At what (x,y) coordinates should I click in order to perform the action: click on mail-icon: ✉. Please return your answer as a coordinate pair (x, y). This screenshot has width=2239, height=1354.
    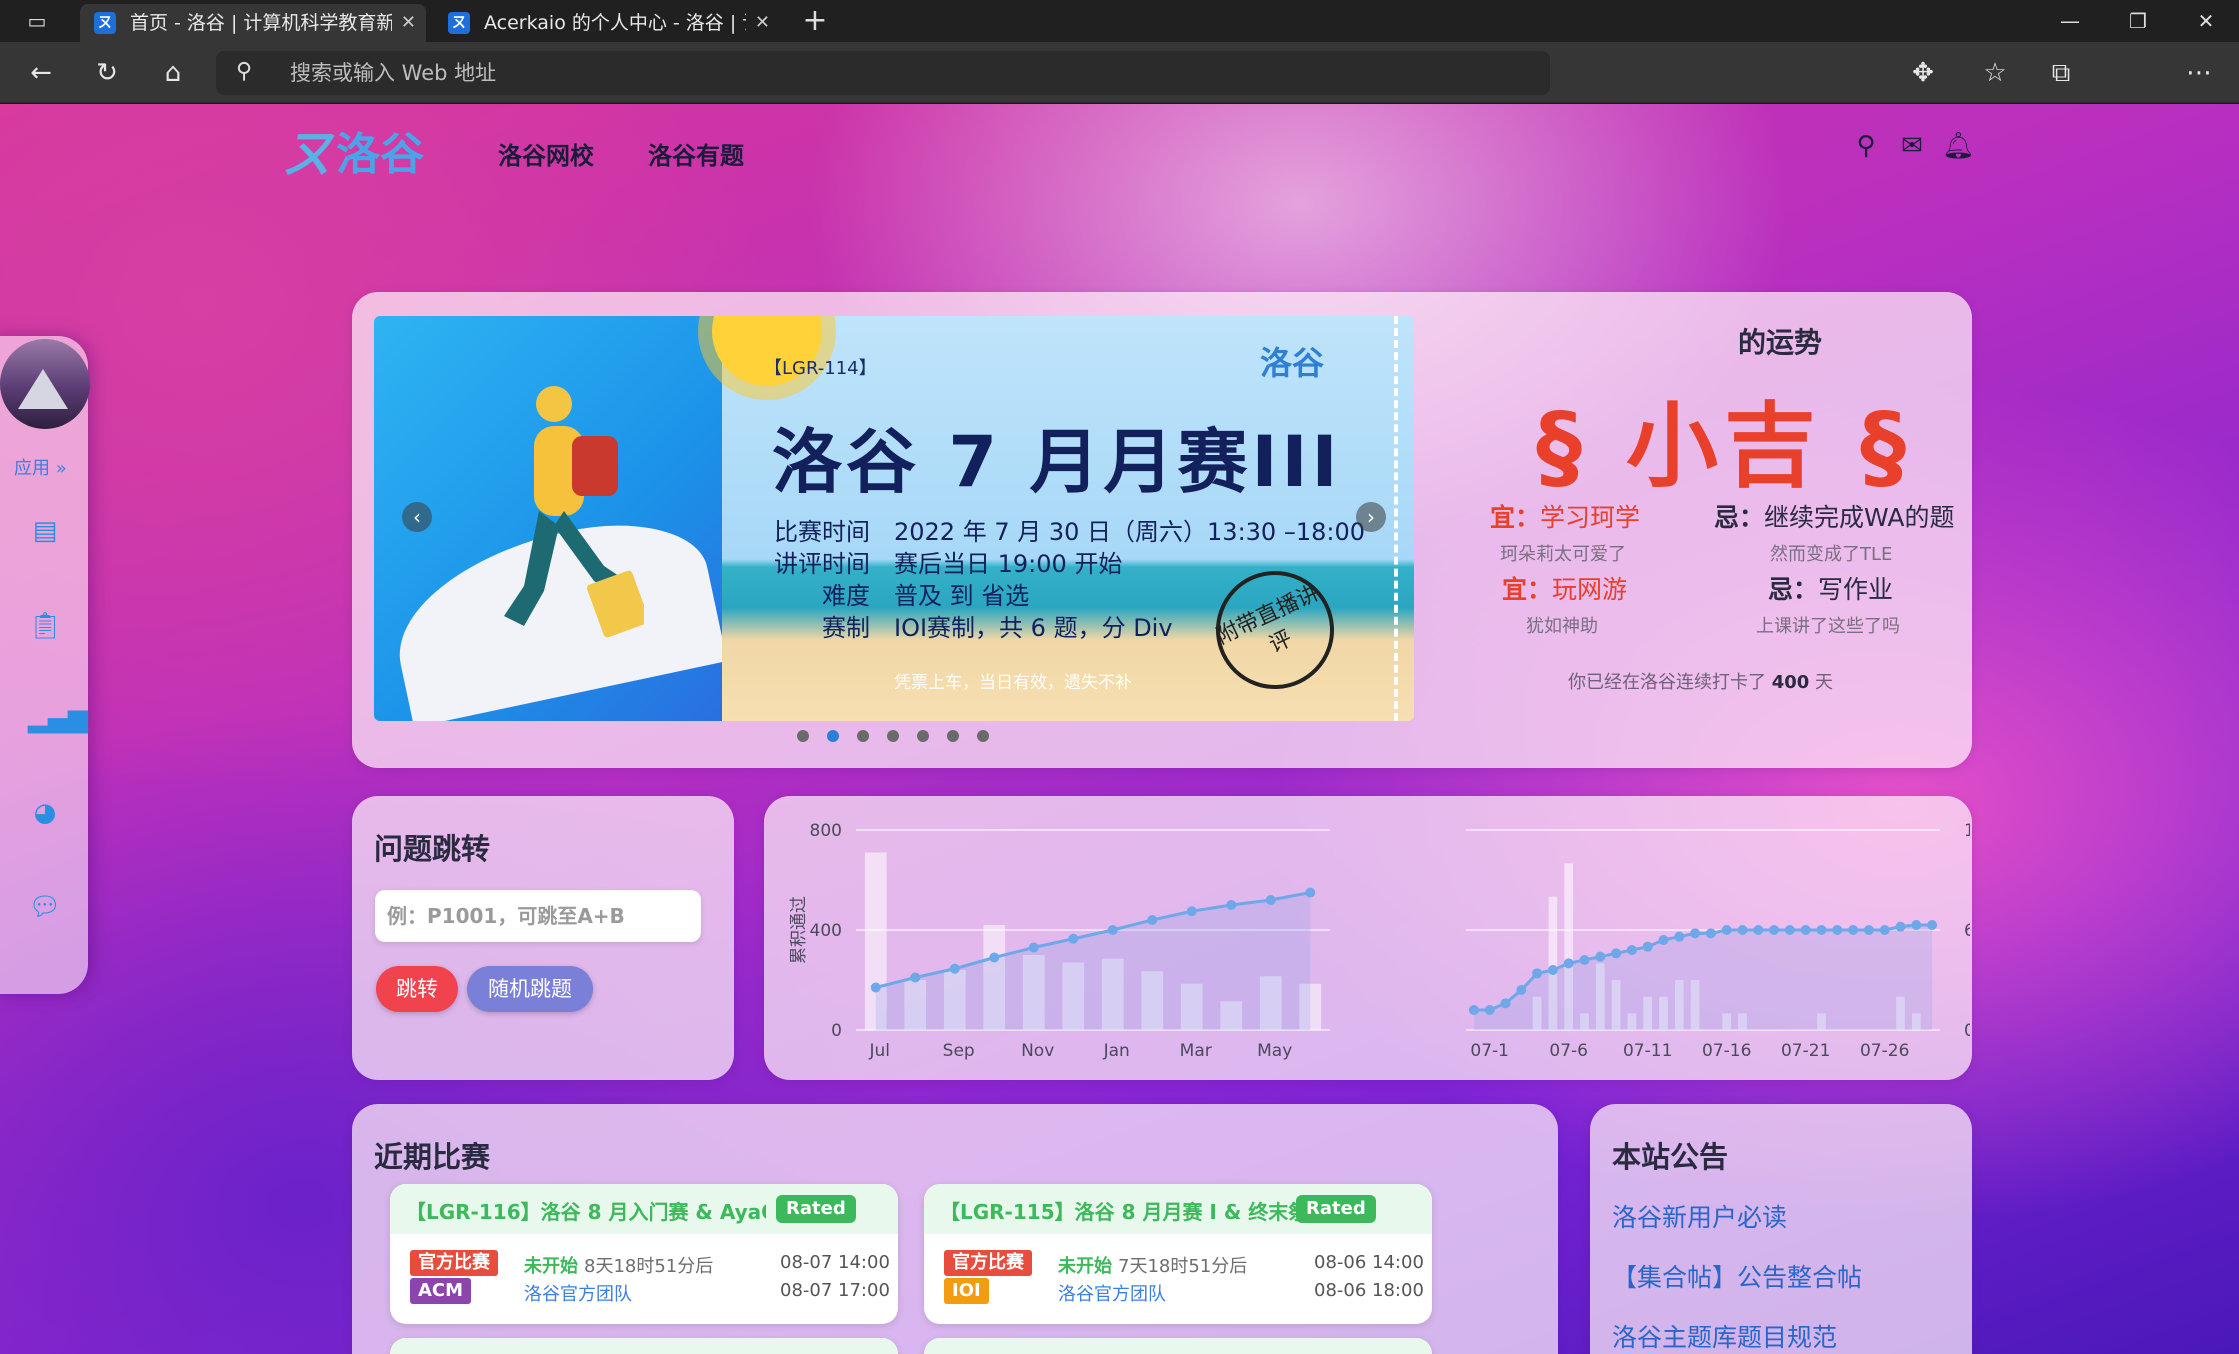
    Looking at the image, I should click on (1912, 146).